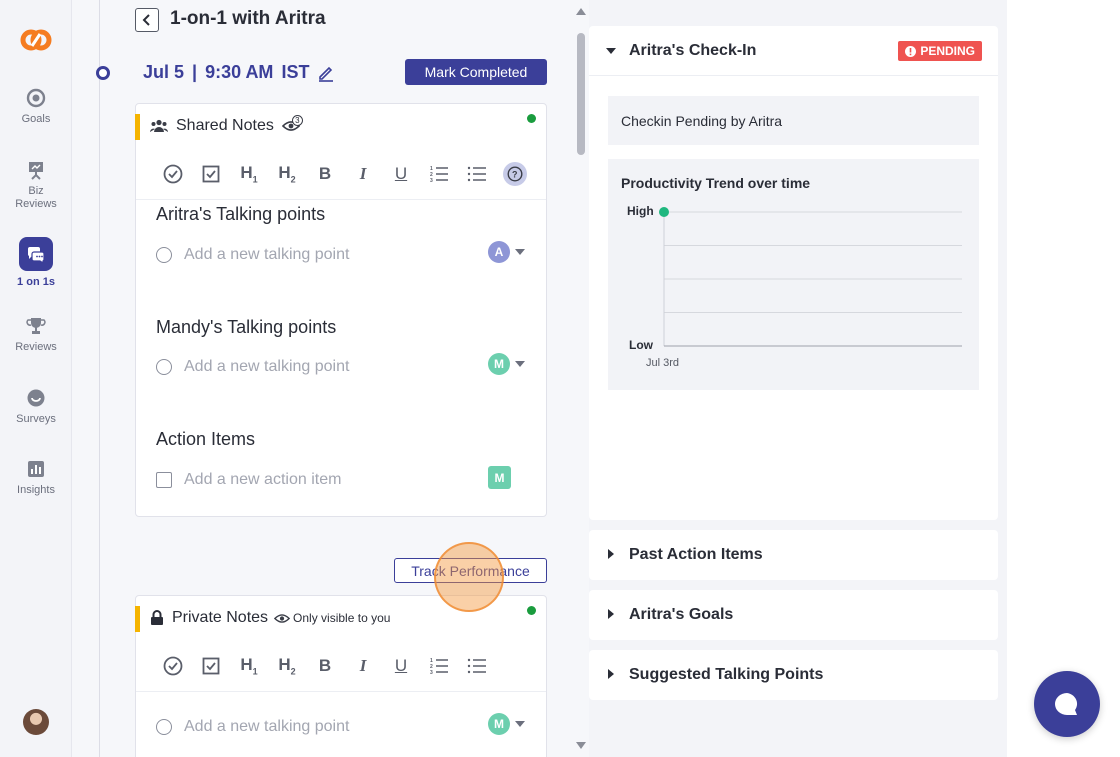 The width and height of the screenshot is (1120, 757). I want to click on help-button: ?, so click(515, 174).